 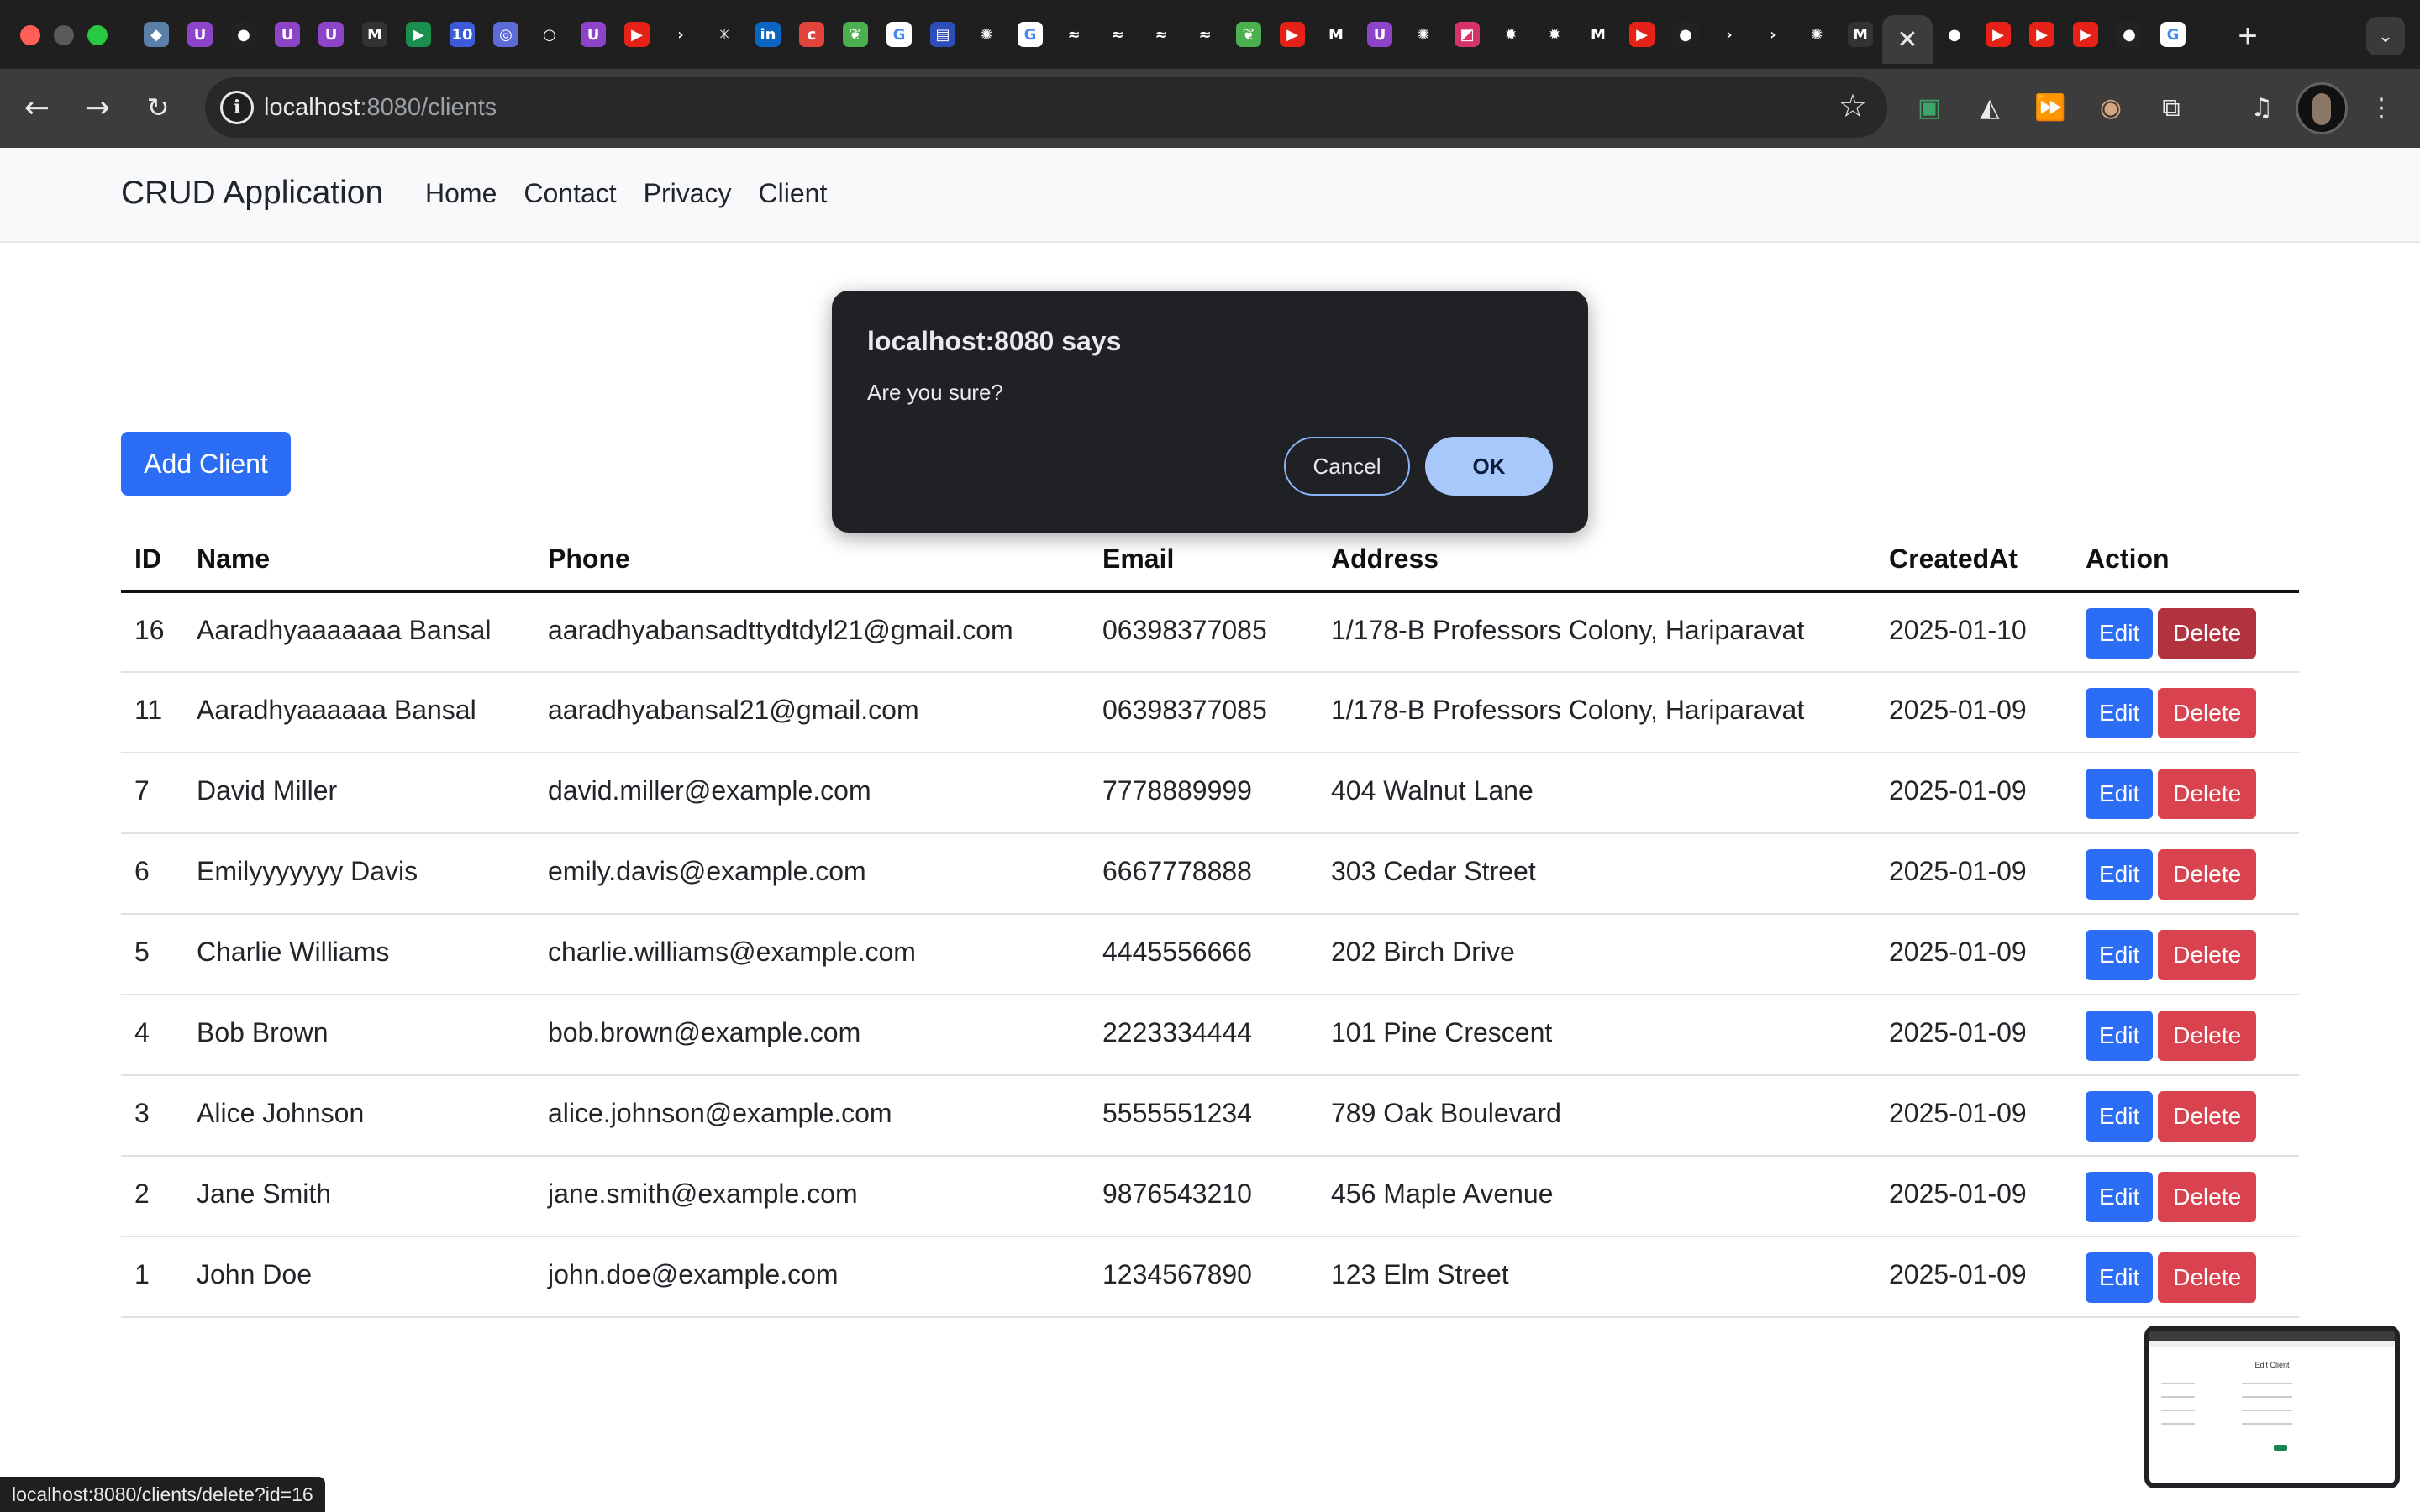 What do you see at coordinates (2050, 107) in the screenshot?
I see `extension-fast-forward-icon: ⏩` at bounding box center [2050, 107].